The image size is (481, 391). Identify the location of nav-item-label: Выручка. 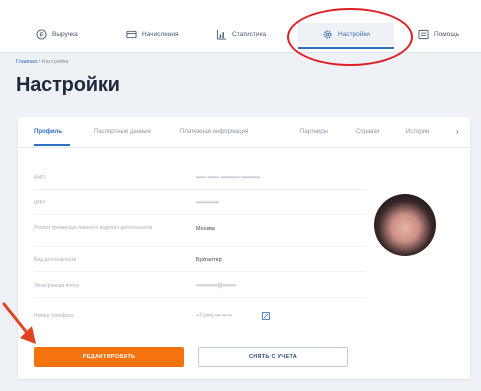
(65, 34).